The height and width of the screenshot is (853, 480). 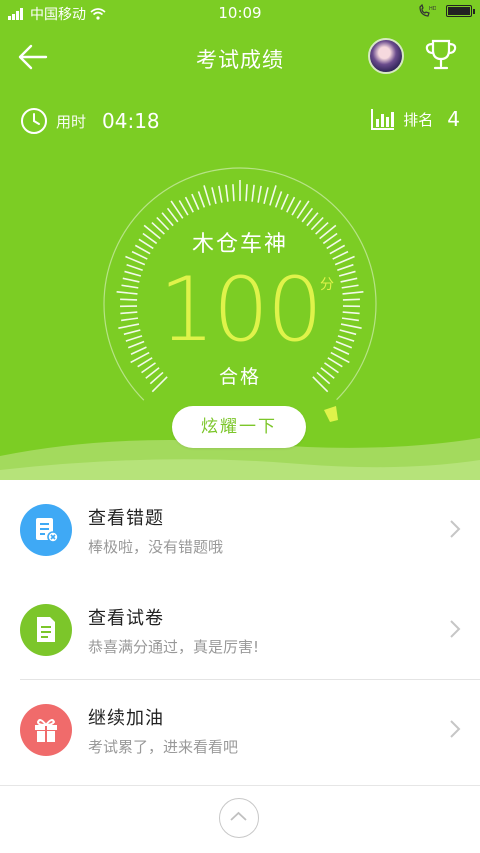 I want to click on item-title: 查看试卷, so click(x=126, y=618).